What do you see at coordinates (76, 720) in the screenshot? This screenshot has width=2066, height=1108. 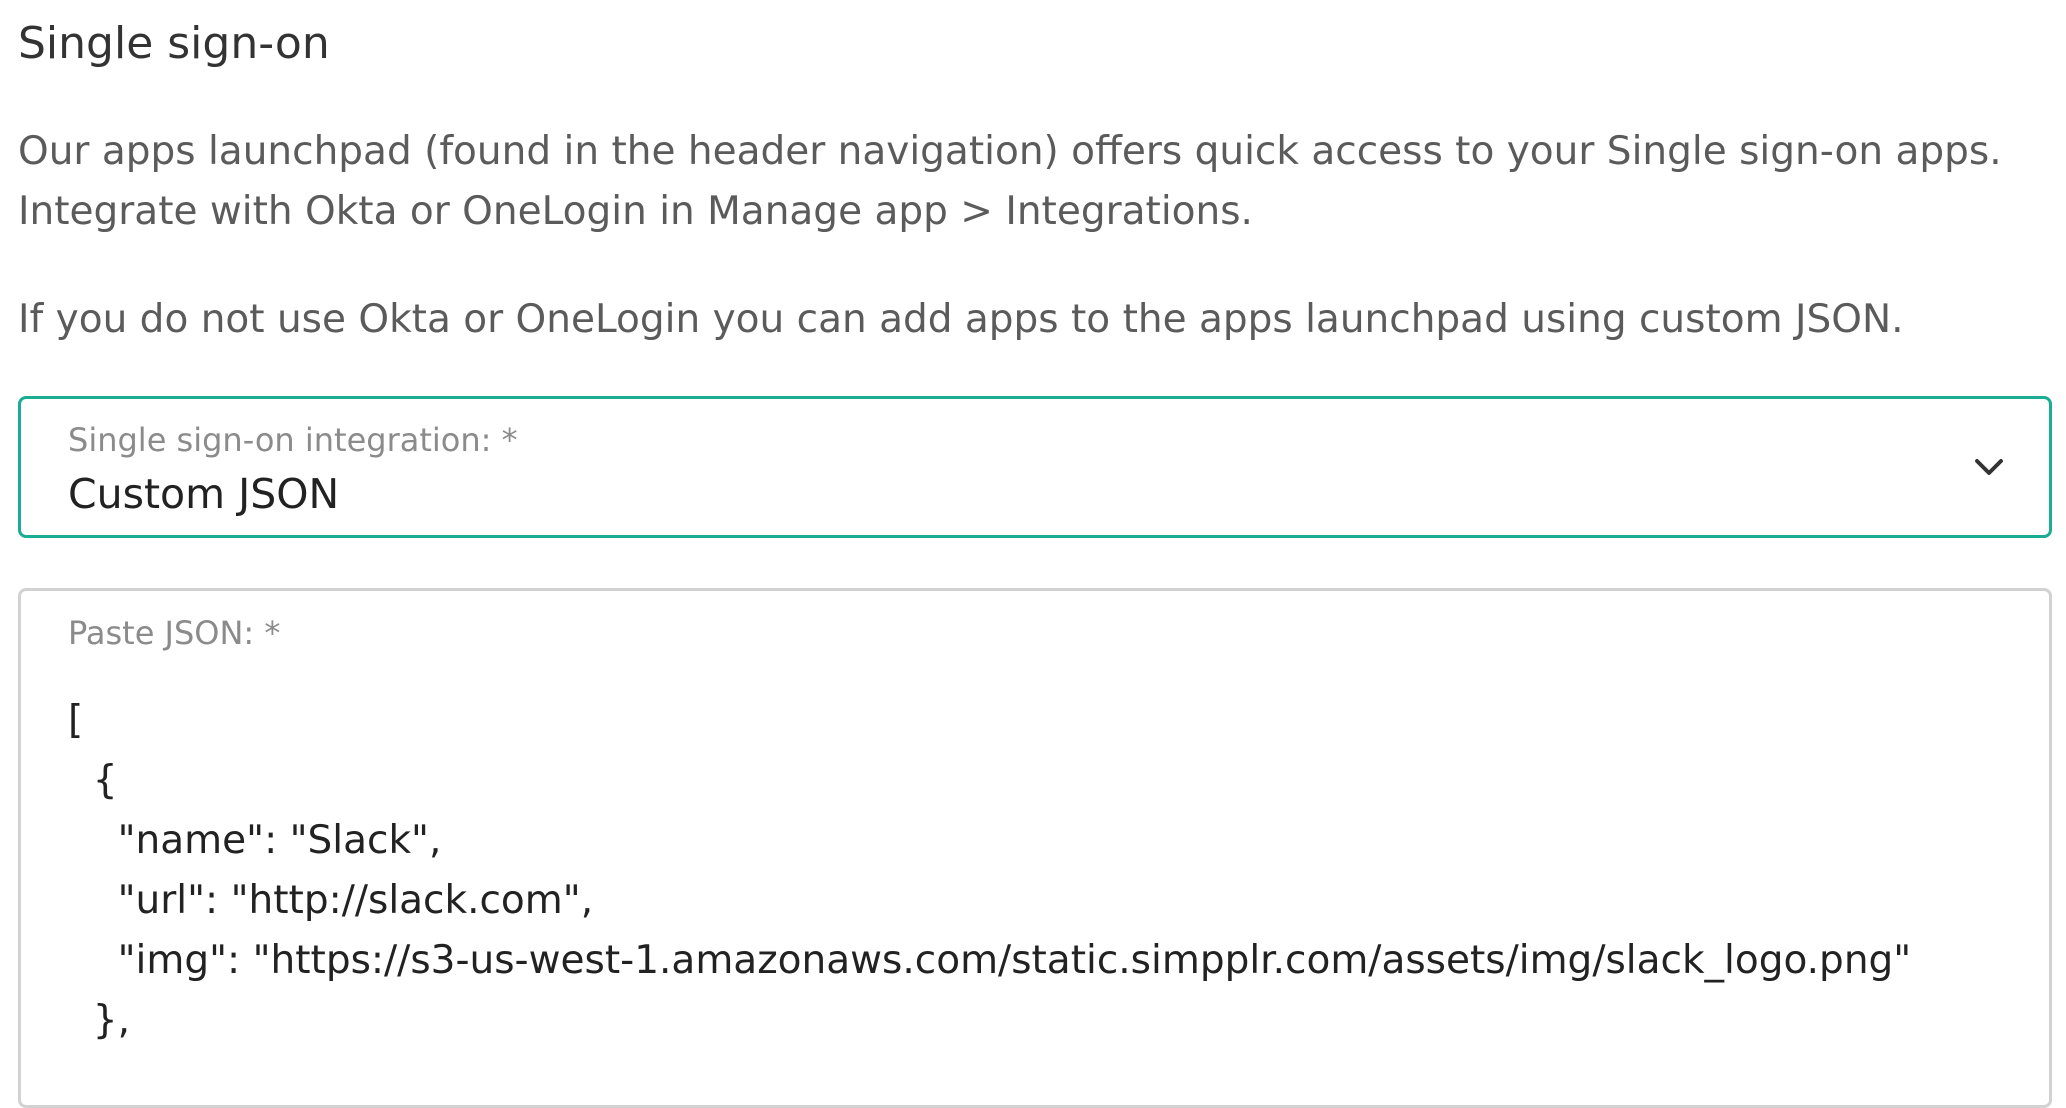 I see `json-line: [` at bounding box center [76, 720].